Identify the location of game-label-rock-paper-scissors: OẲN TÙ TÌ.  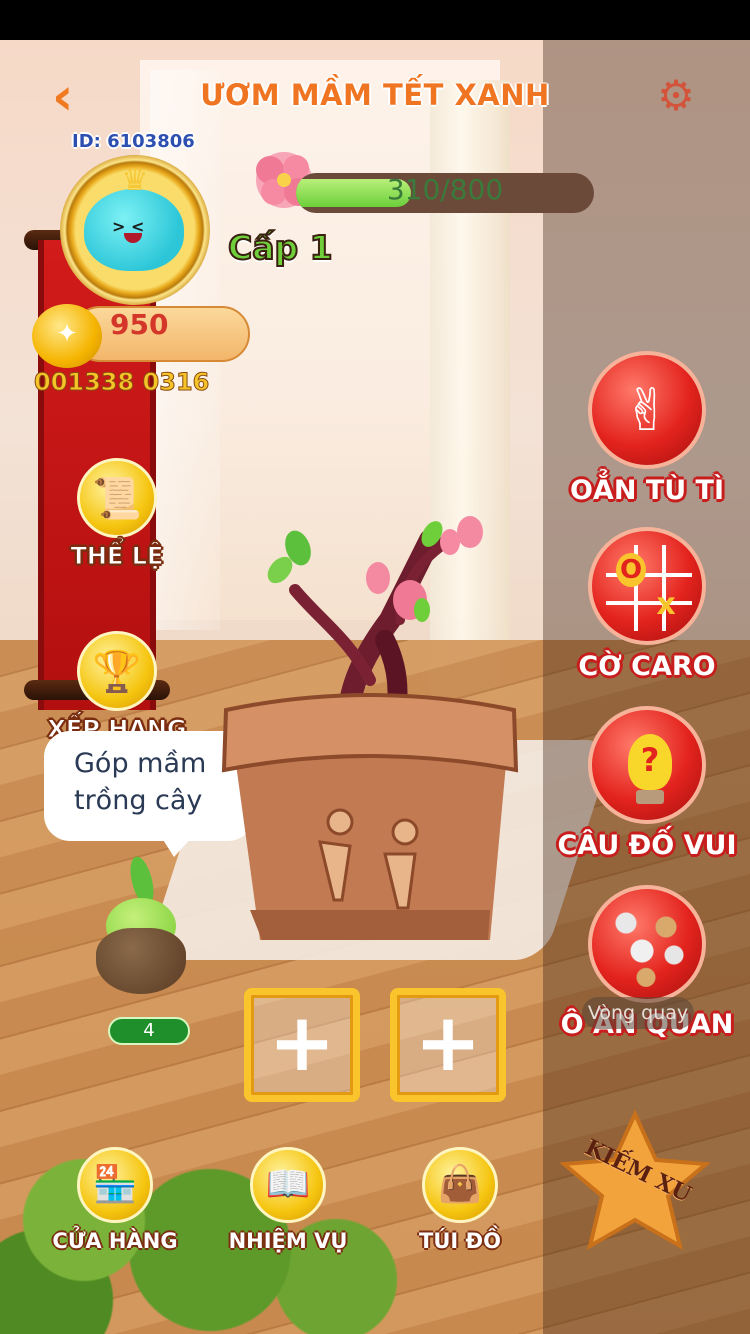
(647, 490).